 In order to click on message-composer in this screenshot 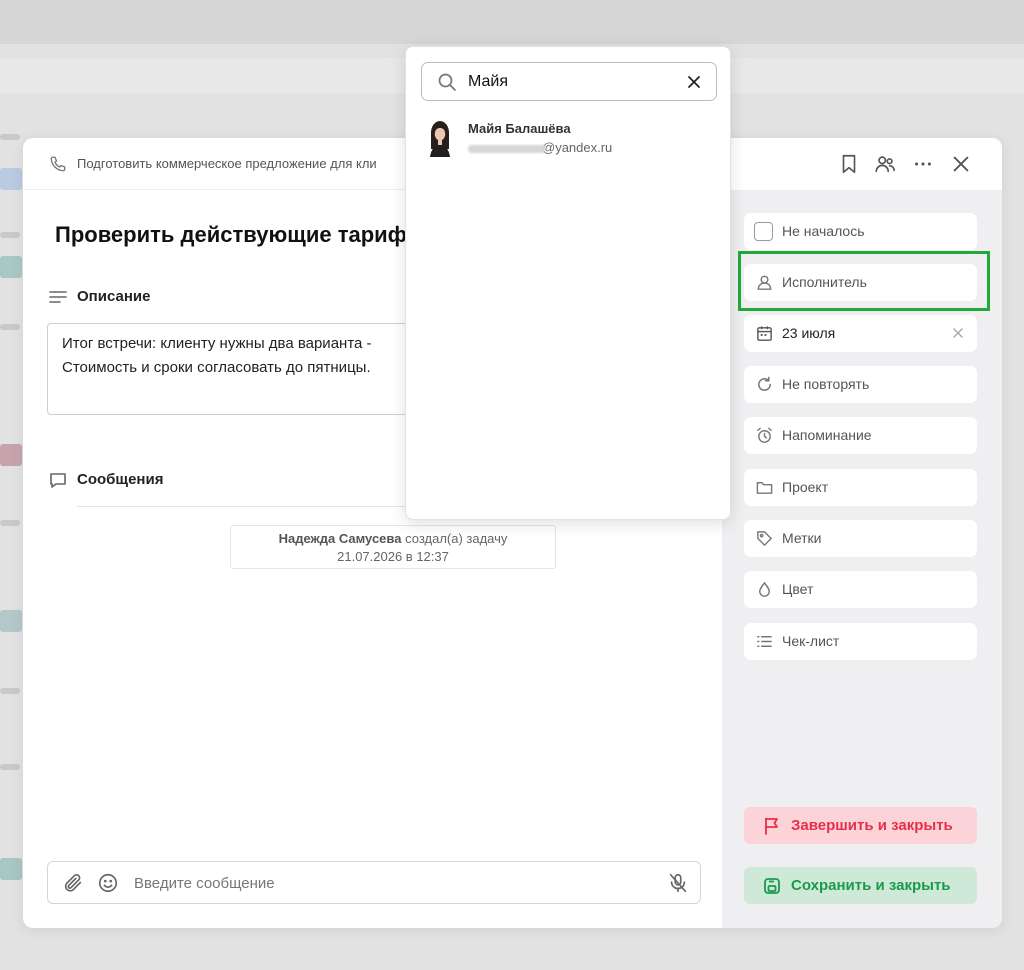, I will do `click(374, 882)`.